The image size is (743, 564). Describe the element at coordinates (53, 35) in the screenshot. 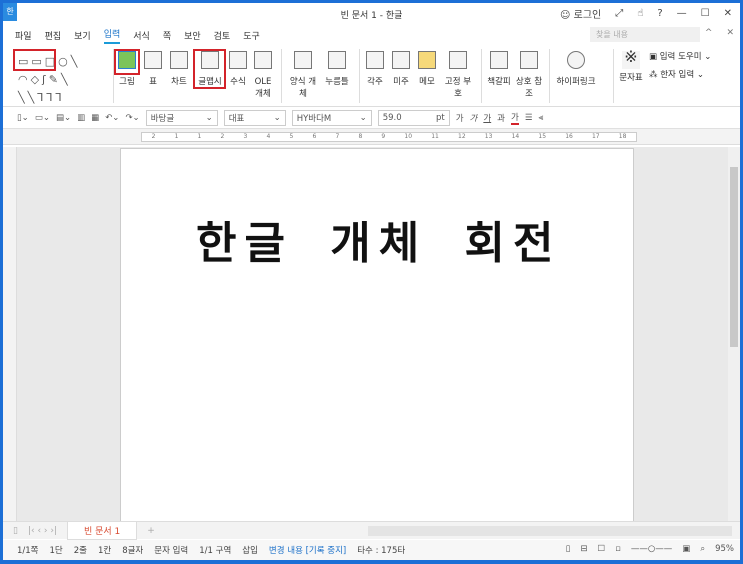

I see `menu-edit: 편집` at that location.